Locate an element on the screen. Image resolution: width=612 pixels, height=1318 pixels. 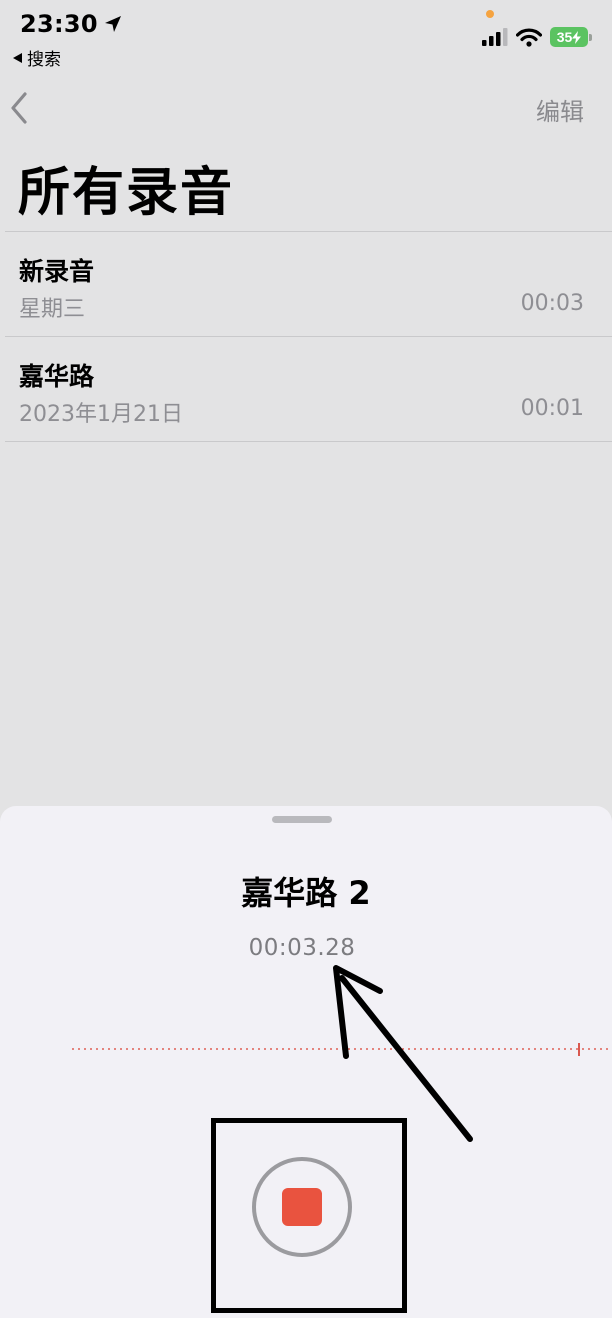
recording-title: 嘉华路 2 is located at coordinates (306, 893).